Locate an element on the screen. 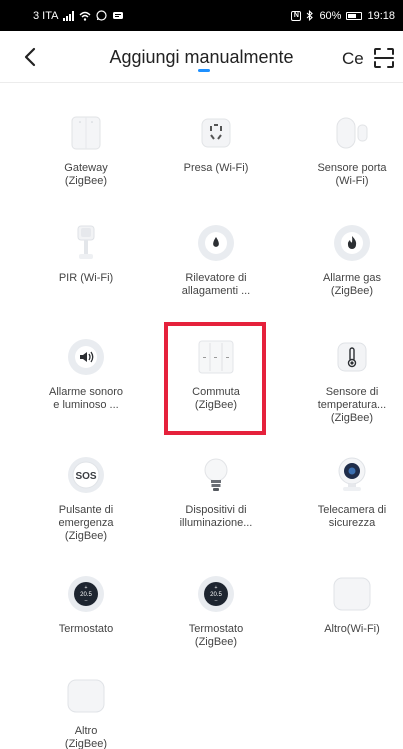 The width and height of the screenshot is (403, 749). device-thermostat-zigbee: +20.5– Termostato (ZigBee) is located at coordinates (216, 611).